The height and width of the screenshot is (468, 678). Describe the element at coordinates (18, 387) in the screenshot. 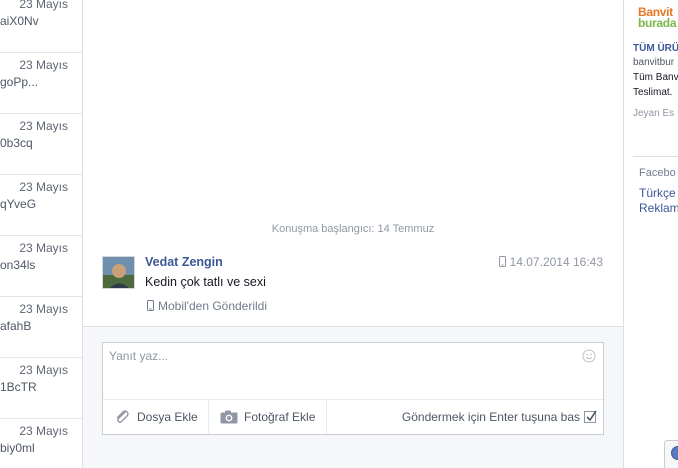

I see `thread-snippet: 1BcTR` at that location.